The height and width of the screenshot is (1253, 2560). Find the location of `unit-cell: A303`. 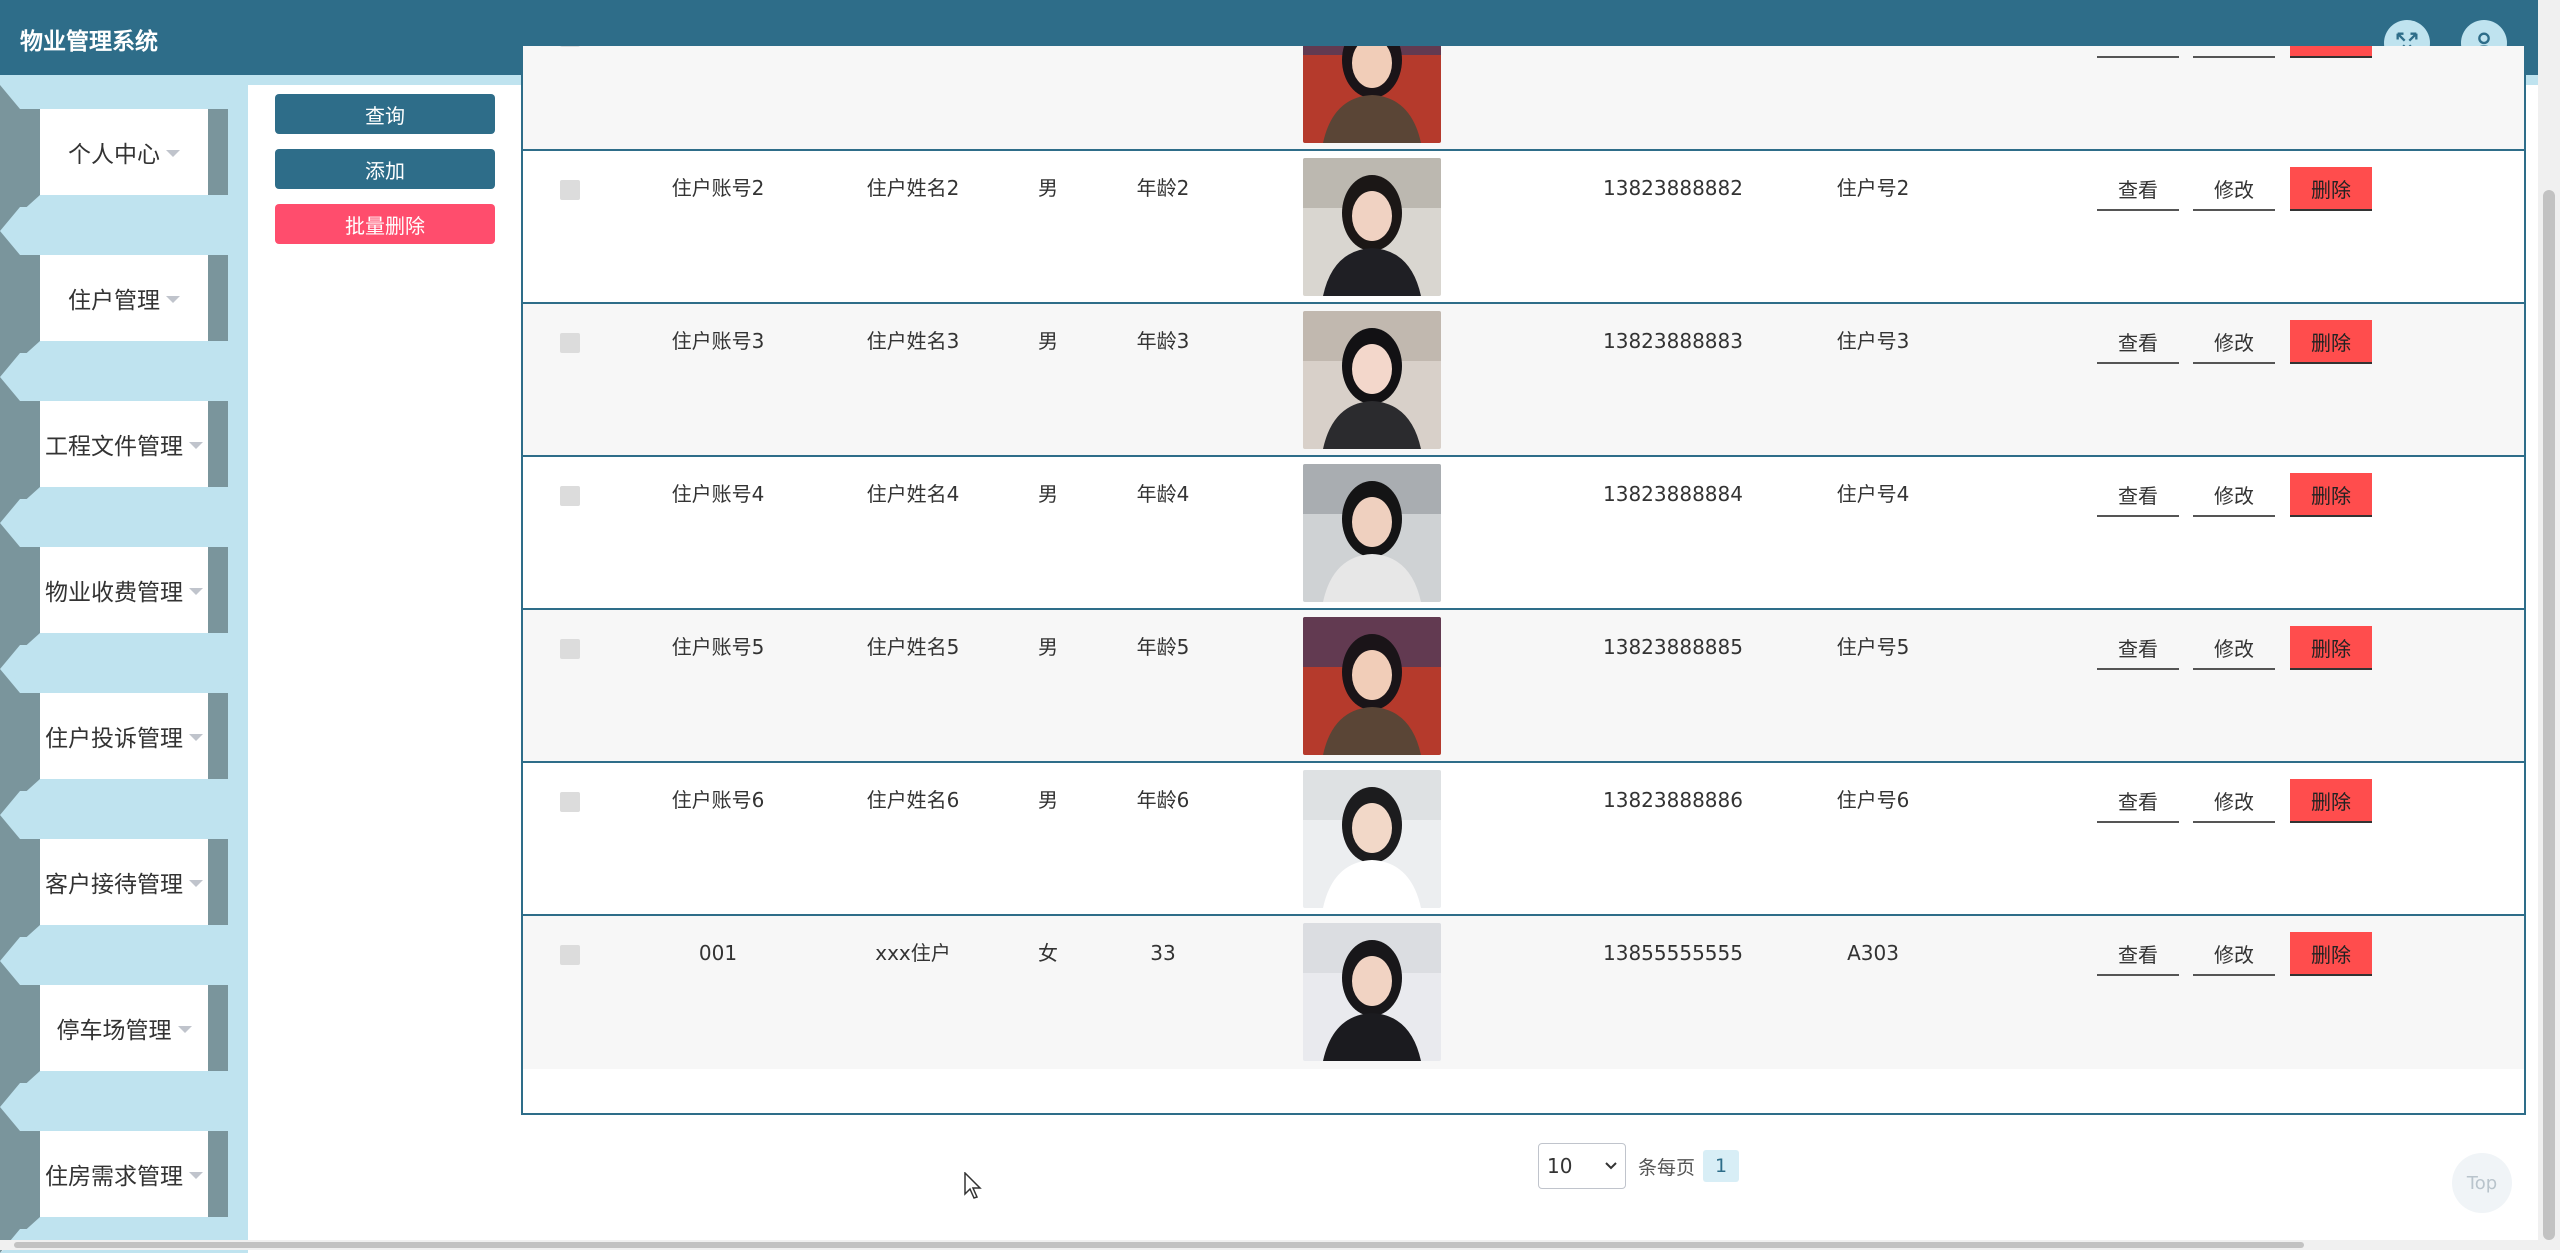

unit-cell: A303 is located at coordinates (1873, 953).